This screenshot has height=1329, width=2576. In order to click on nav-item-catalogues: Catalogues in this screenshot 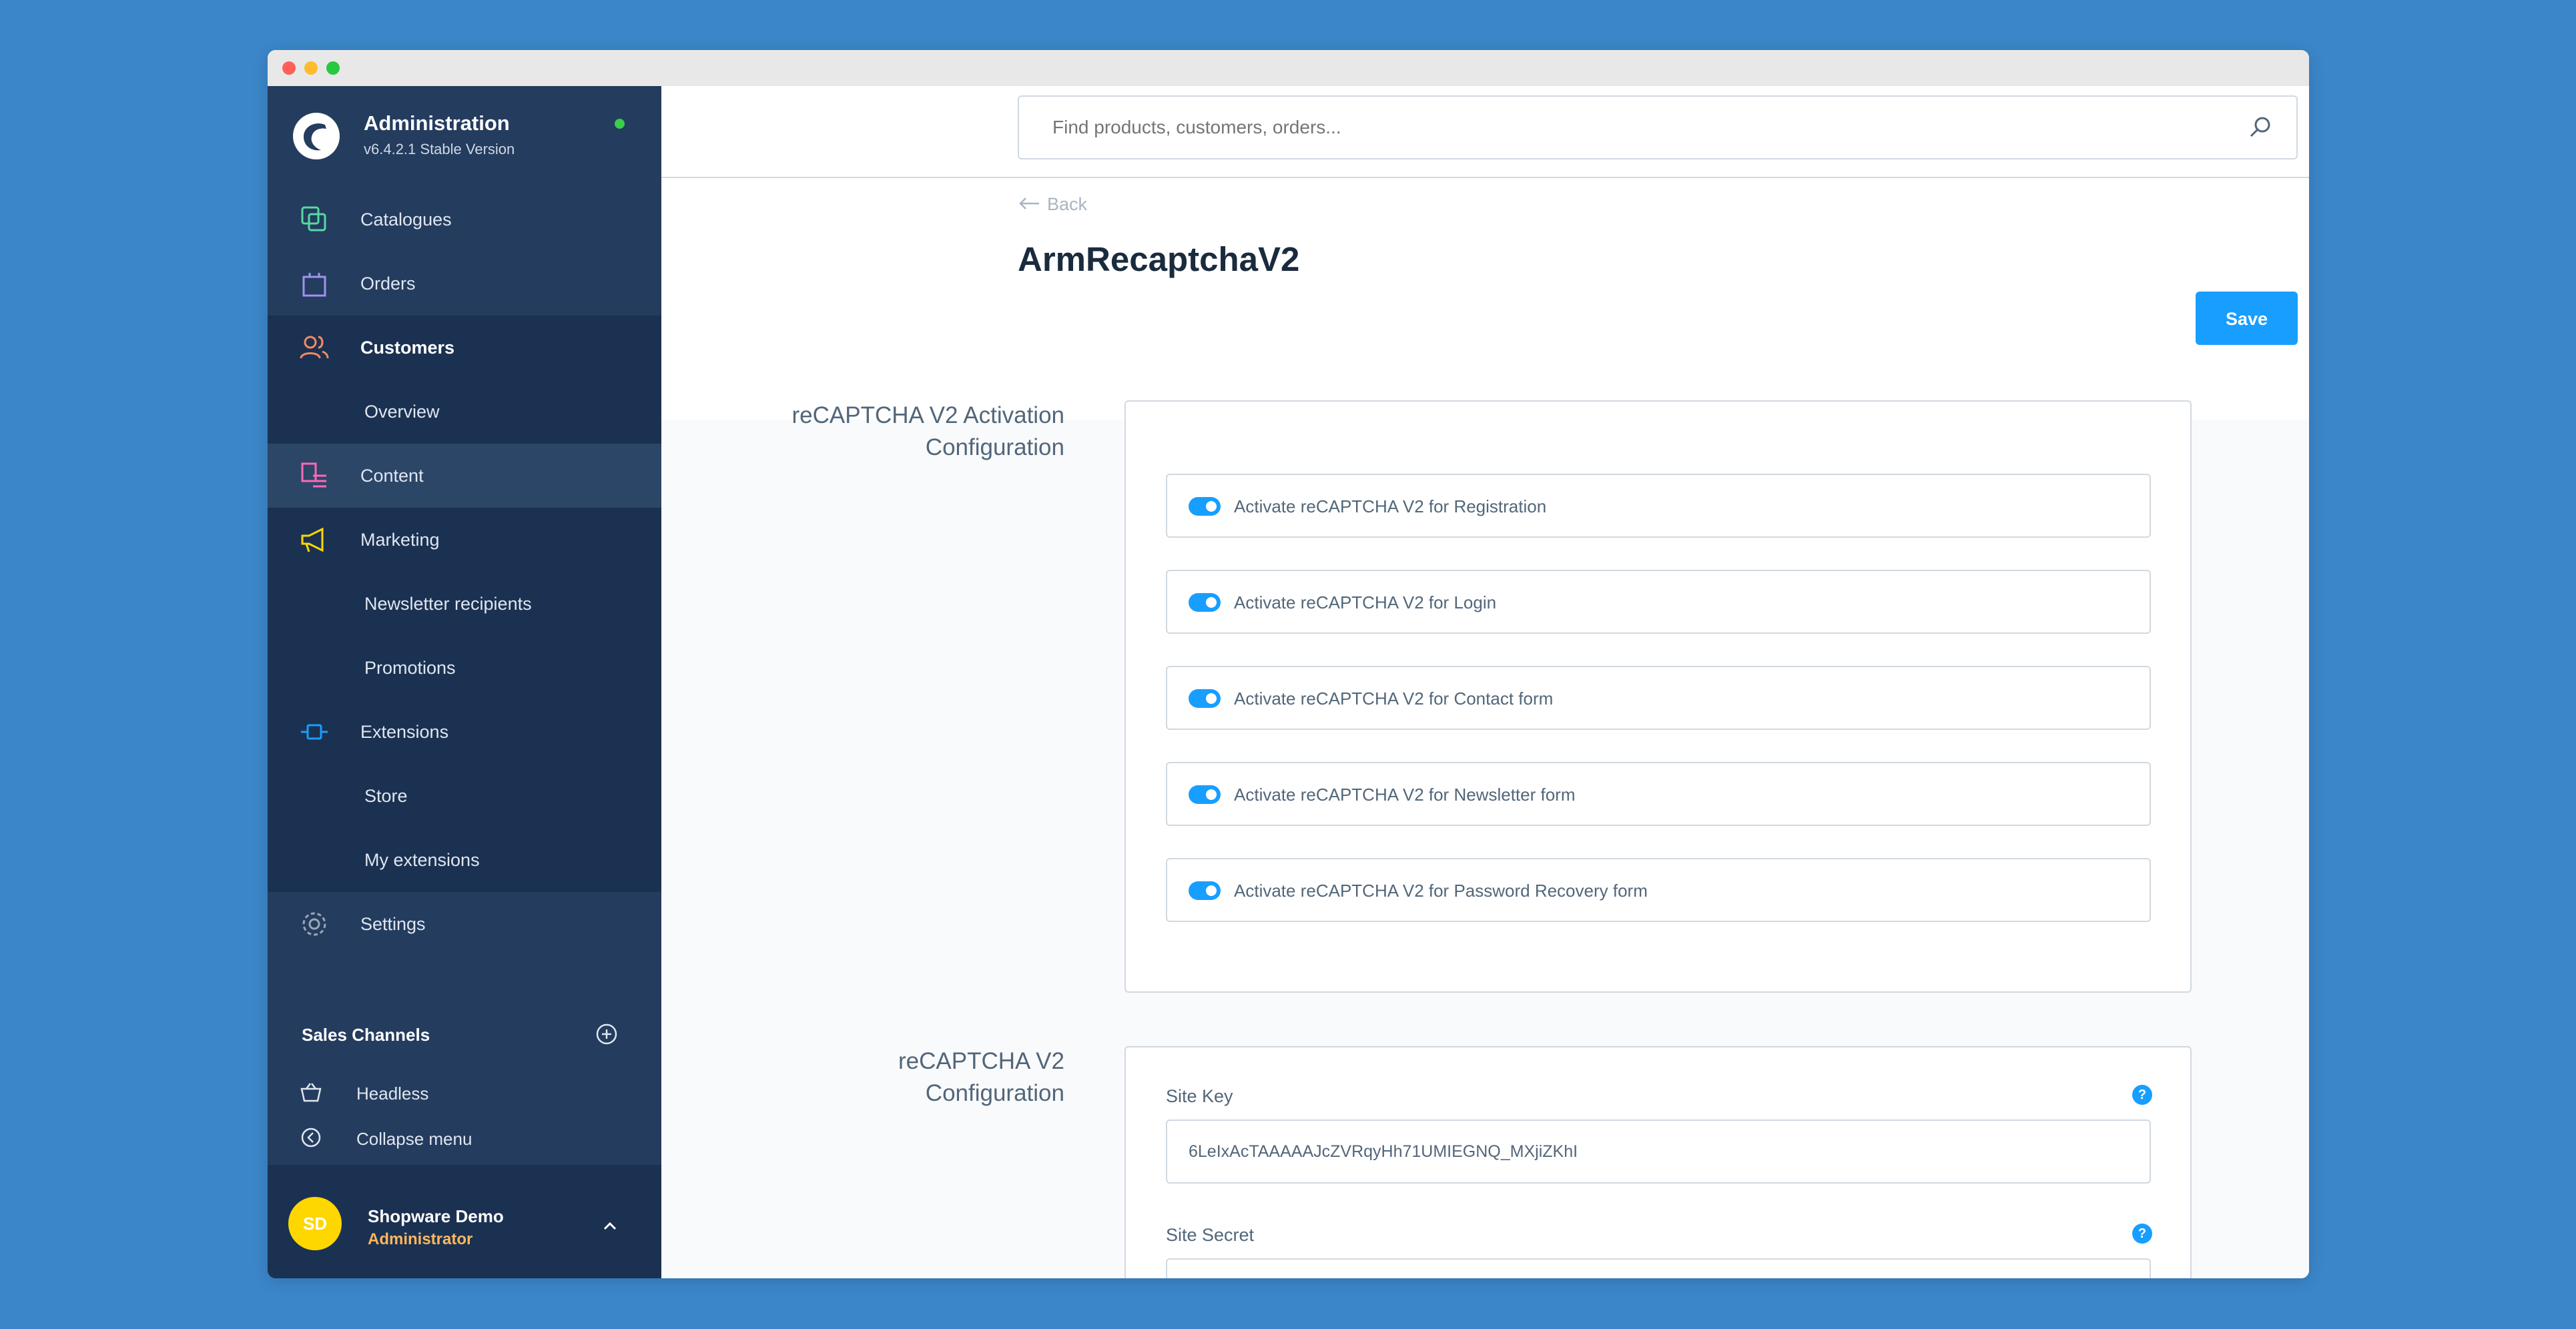, I will do `click(465, 219)`.